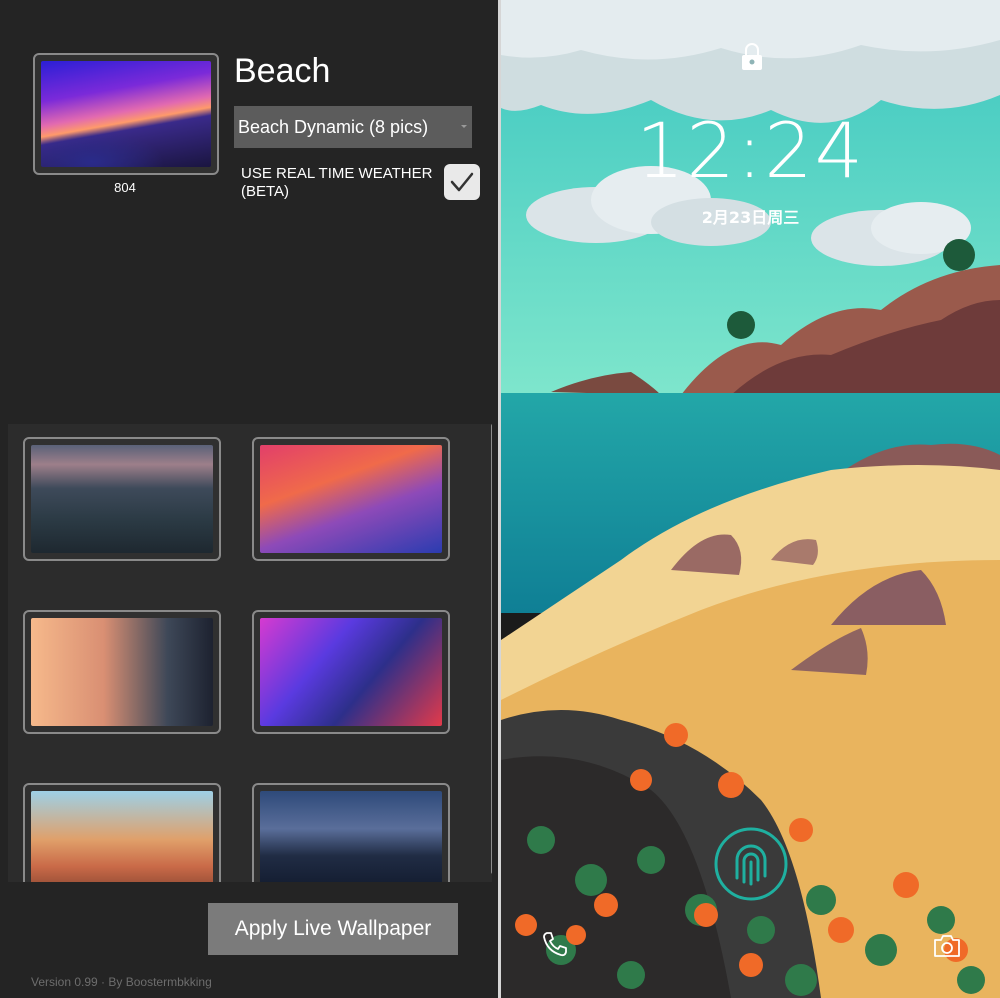 The height and width of the screenshot is (998, 1000). I want to click on current-wallpaper-preview, so click(126, 114).